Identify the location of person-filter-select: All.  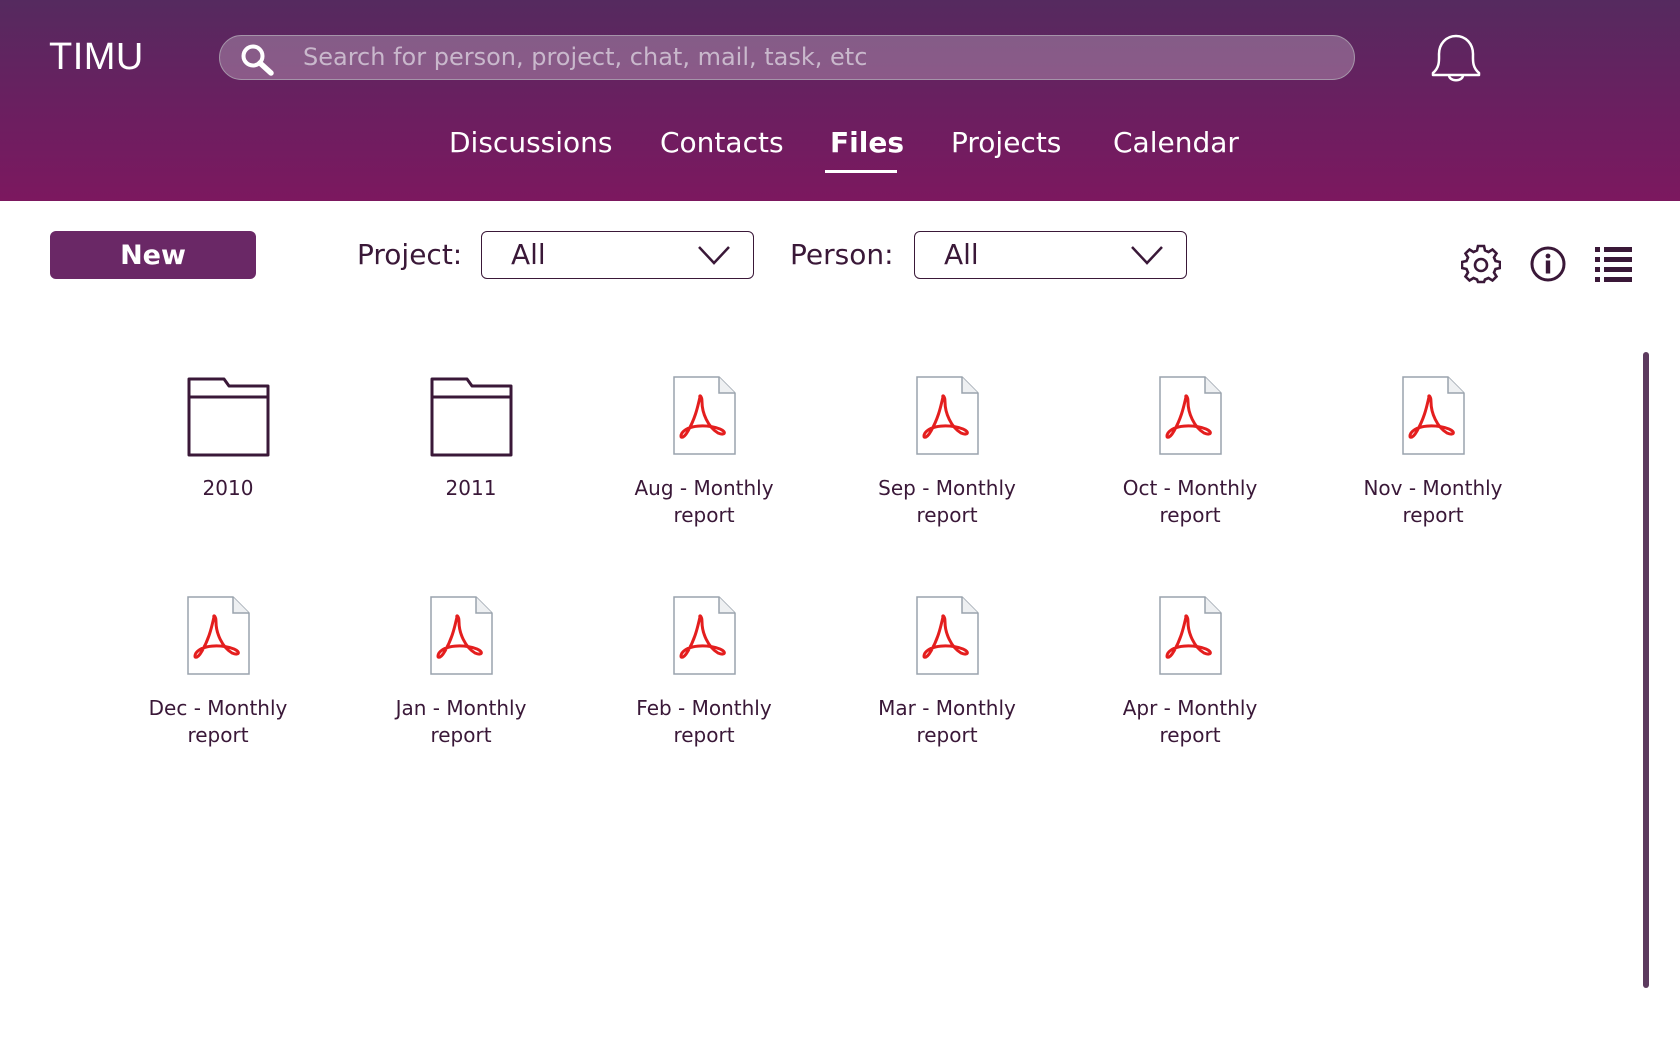
(1050, 255).